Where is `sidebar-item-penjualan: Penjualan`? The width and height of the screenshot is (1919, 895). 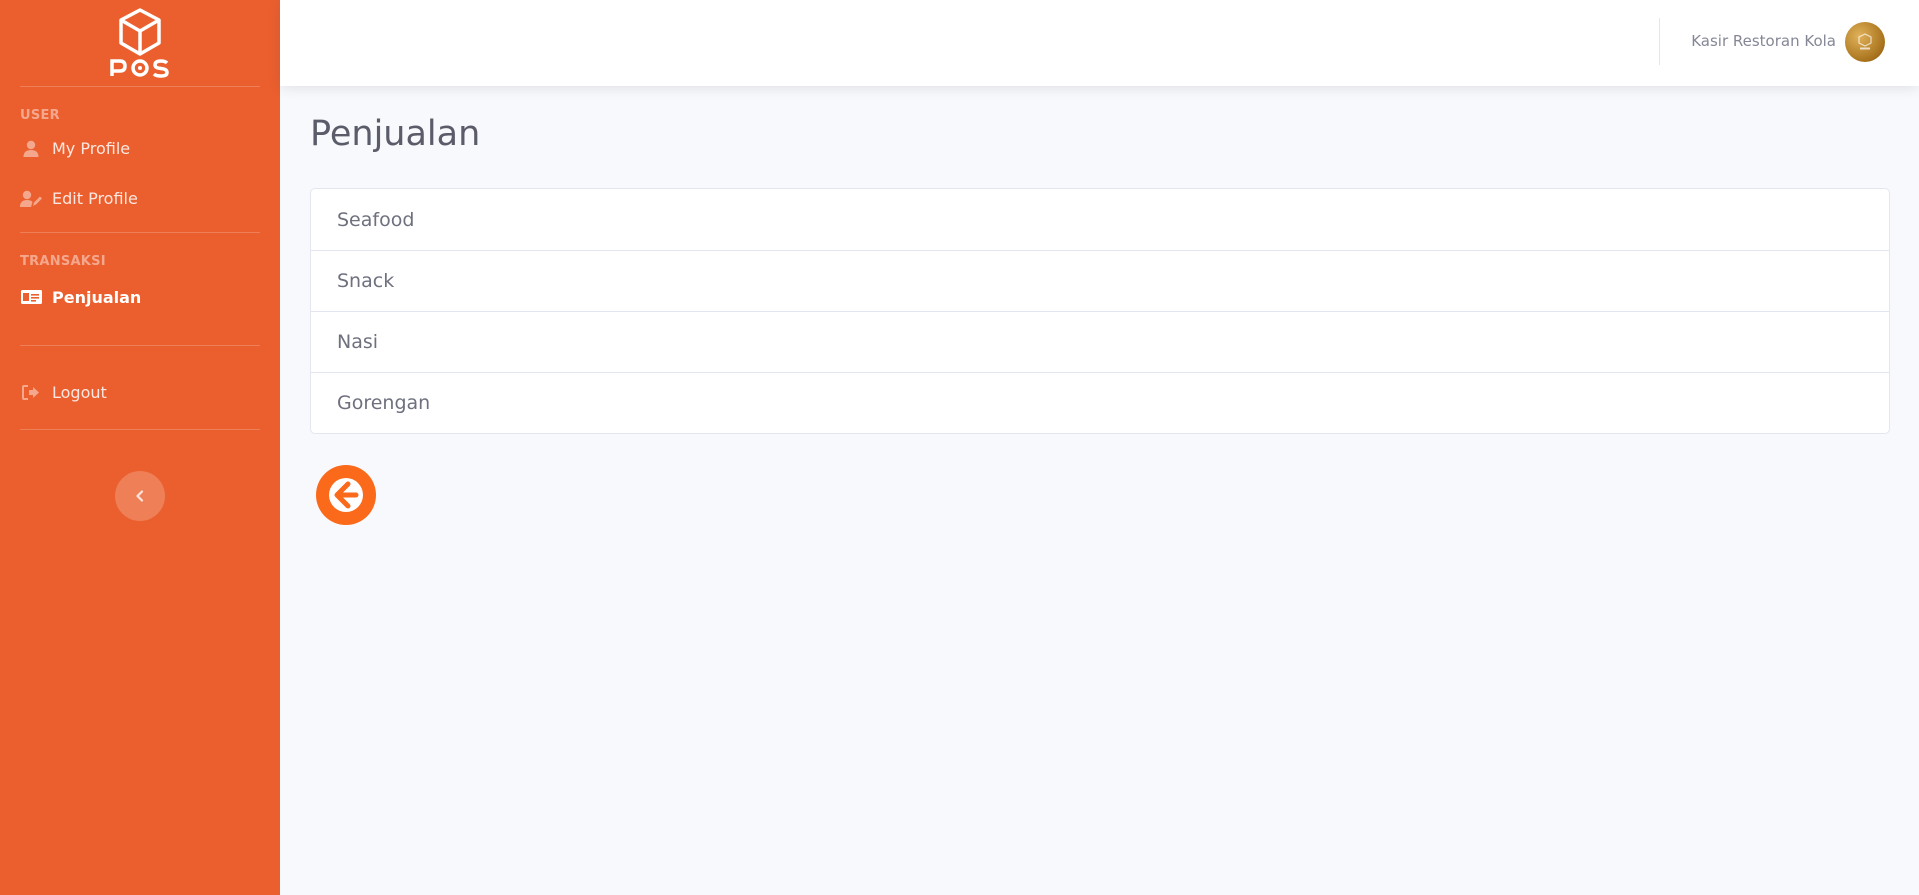
sidebar-item-penjualan: Penjualan is located at coordinates (140, 297).